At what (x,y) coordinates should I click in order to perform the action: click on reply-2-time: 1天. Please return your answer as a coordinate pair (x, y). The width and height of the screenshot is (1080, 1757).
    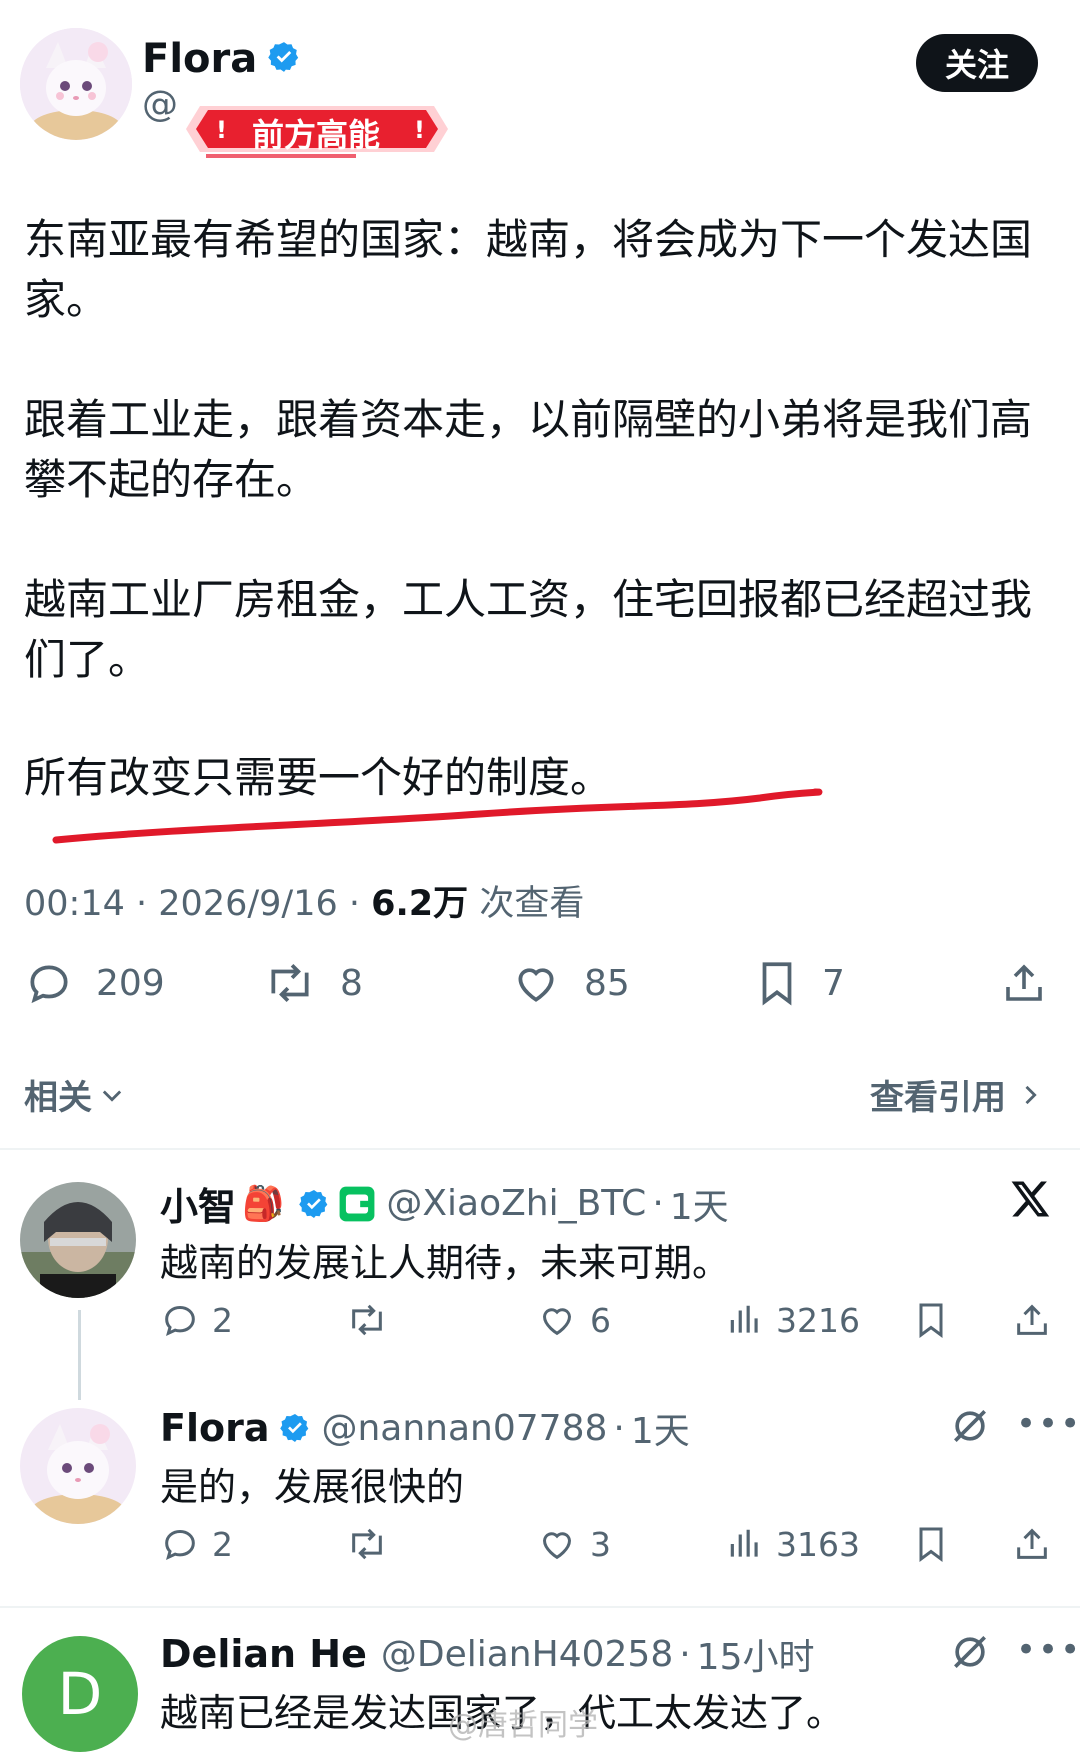
    Looking at the image, I should click on (660, 1431).